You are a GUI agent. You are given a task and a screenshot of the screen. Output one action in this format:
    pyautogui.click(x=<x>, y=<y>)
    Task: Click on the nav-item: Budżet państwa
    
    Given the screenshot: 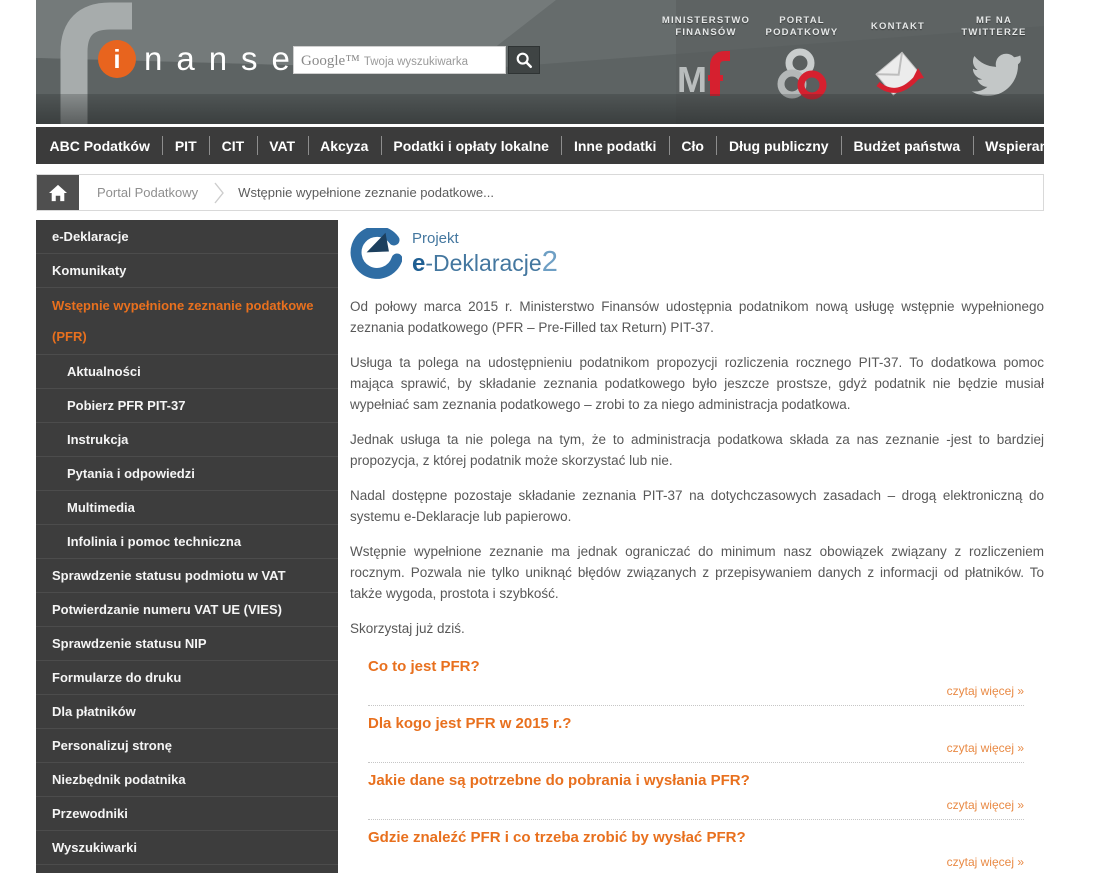 What is the action you would take?
    pyautogui.click(x=907, y=145)
    